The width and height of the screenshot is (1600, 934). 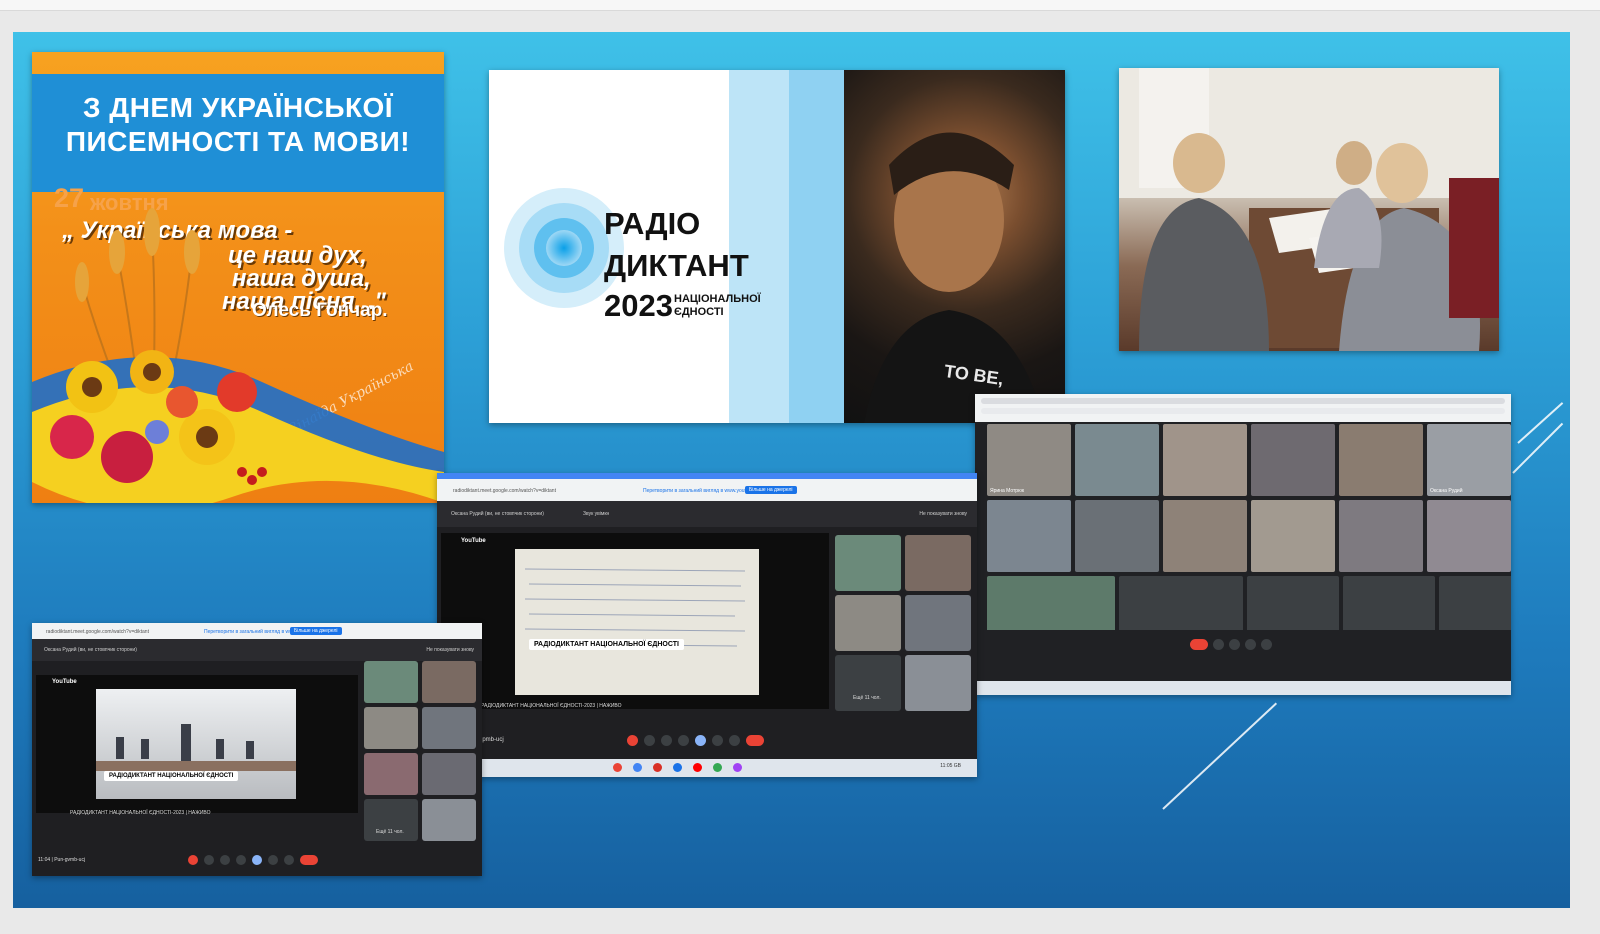 What do you see at coordinates (652, 223) in the screenshot?
I see `radio-title-line1: РАДІО` at bounding box center [652, 223].